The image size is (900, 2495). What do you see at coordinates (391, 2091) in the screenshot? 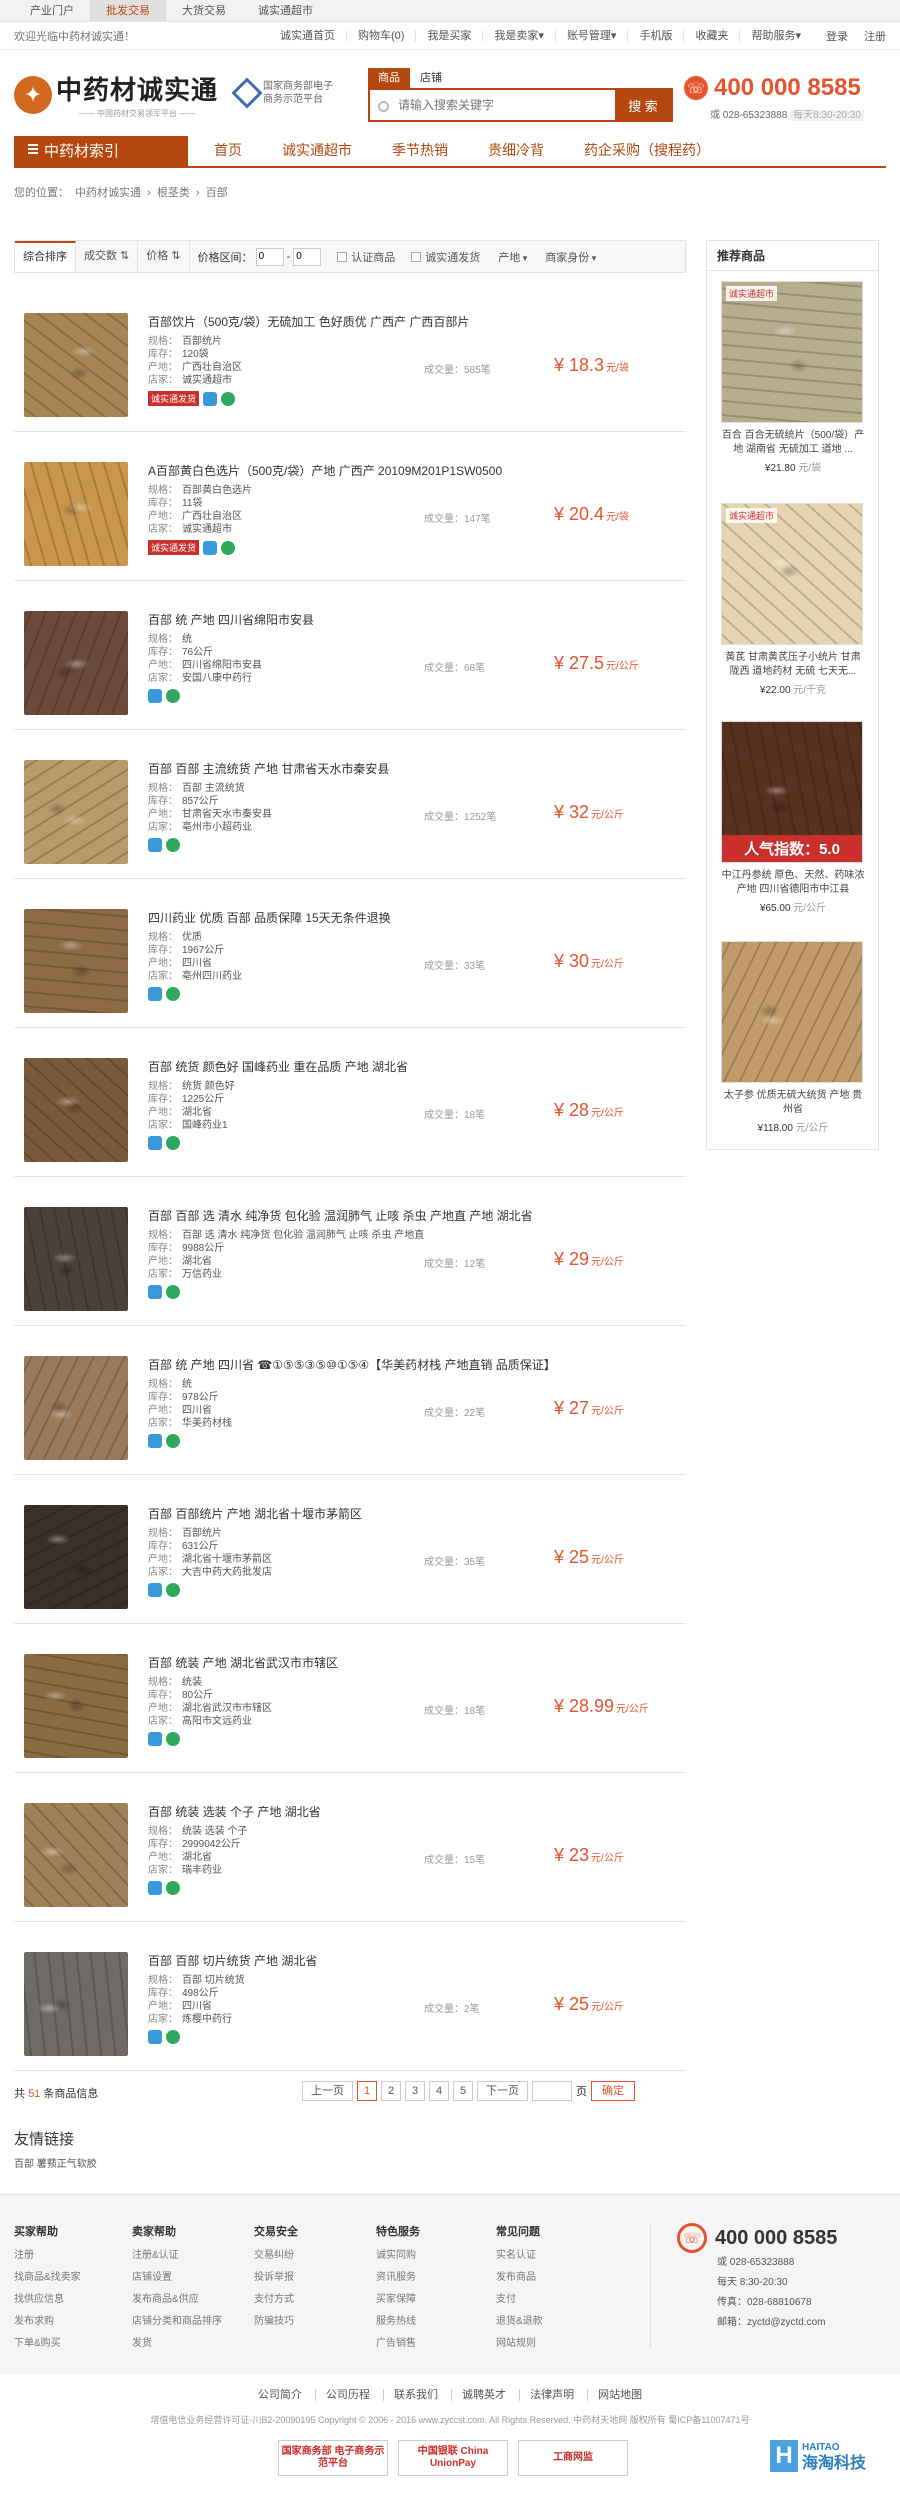
I see `page-2: 2` at bounding box center [391, 2091].